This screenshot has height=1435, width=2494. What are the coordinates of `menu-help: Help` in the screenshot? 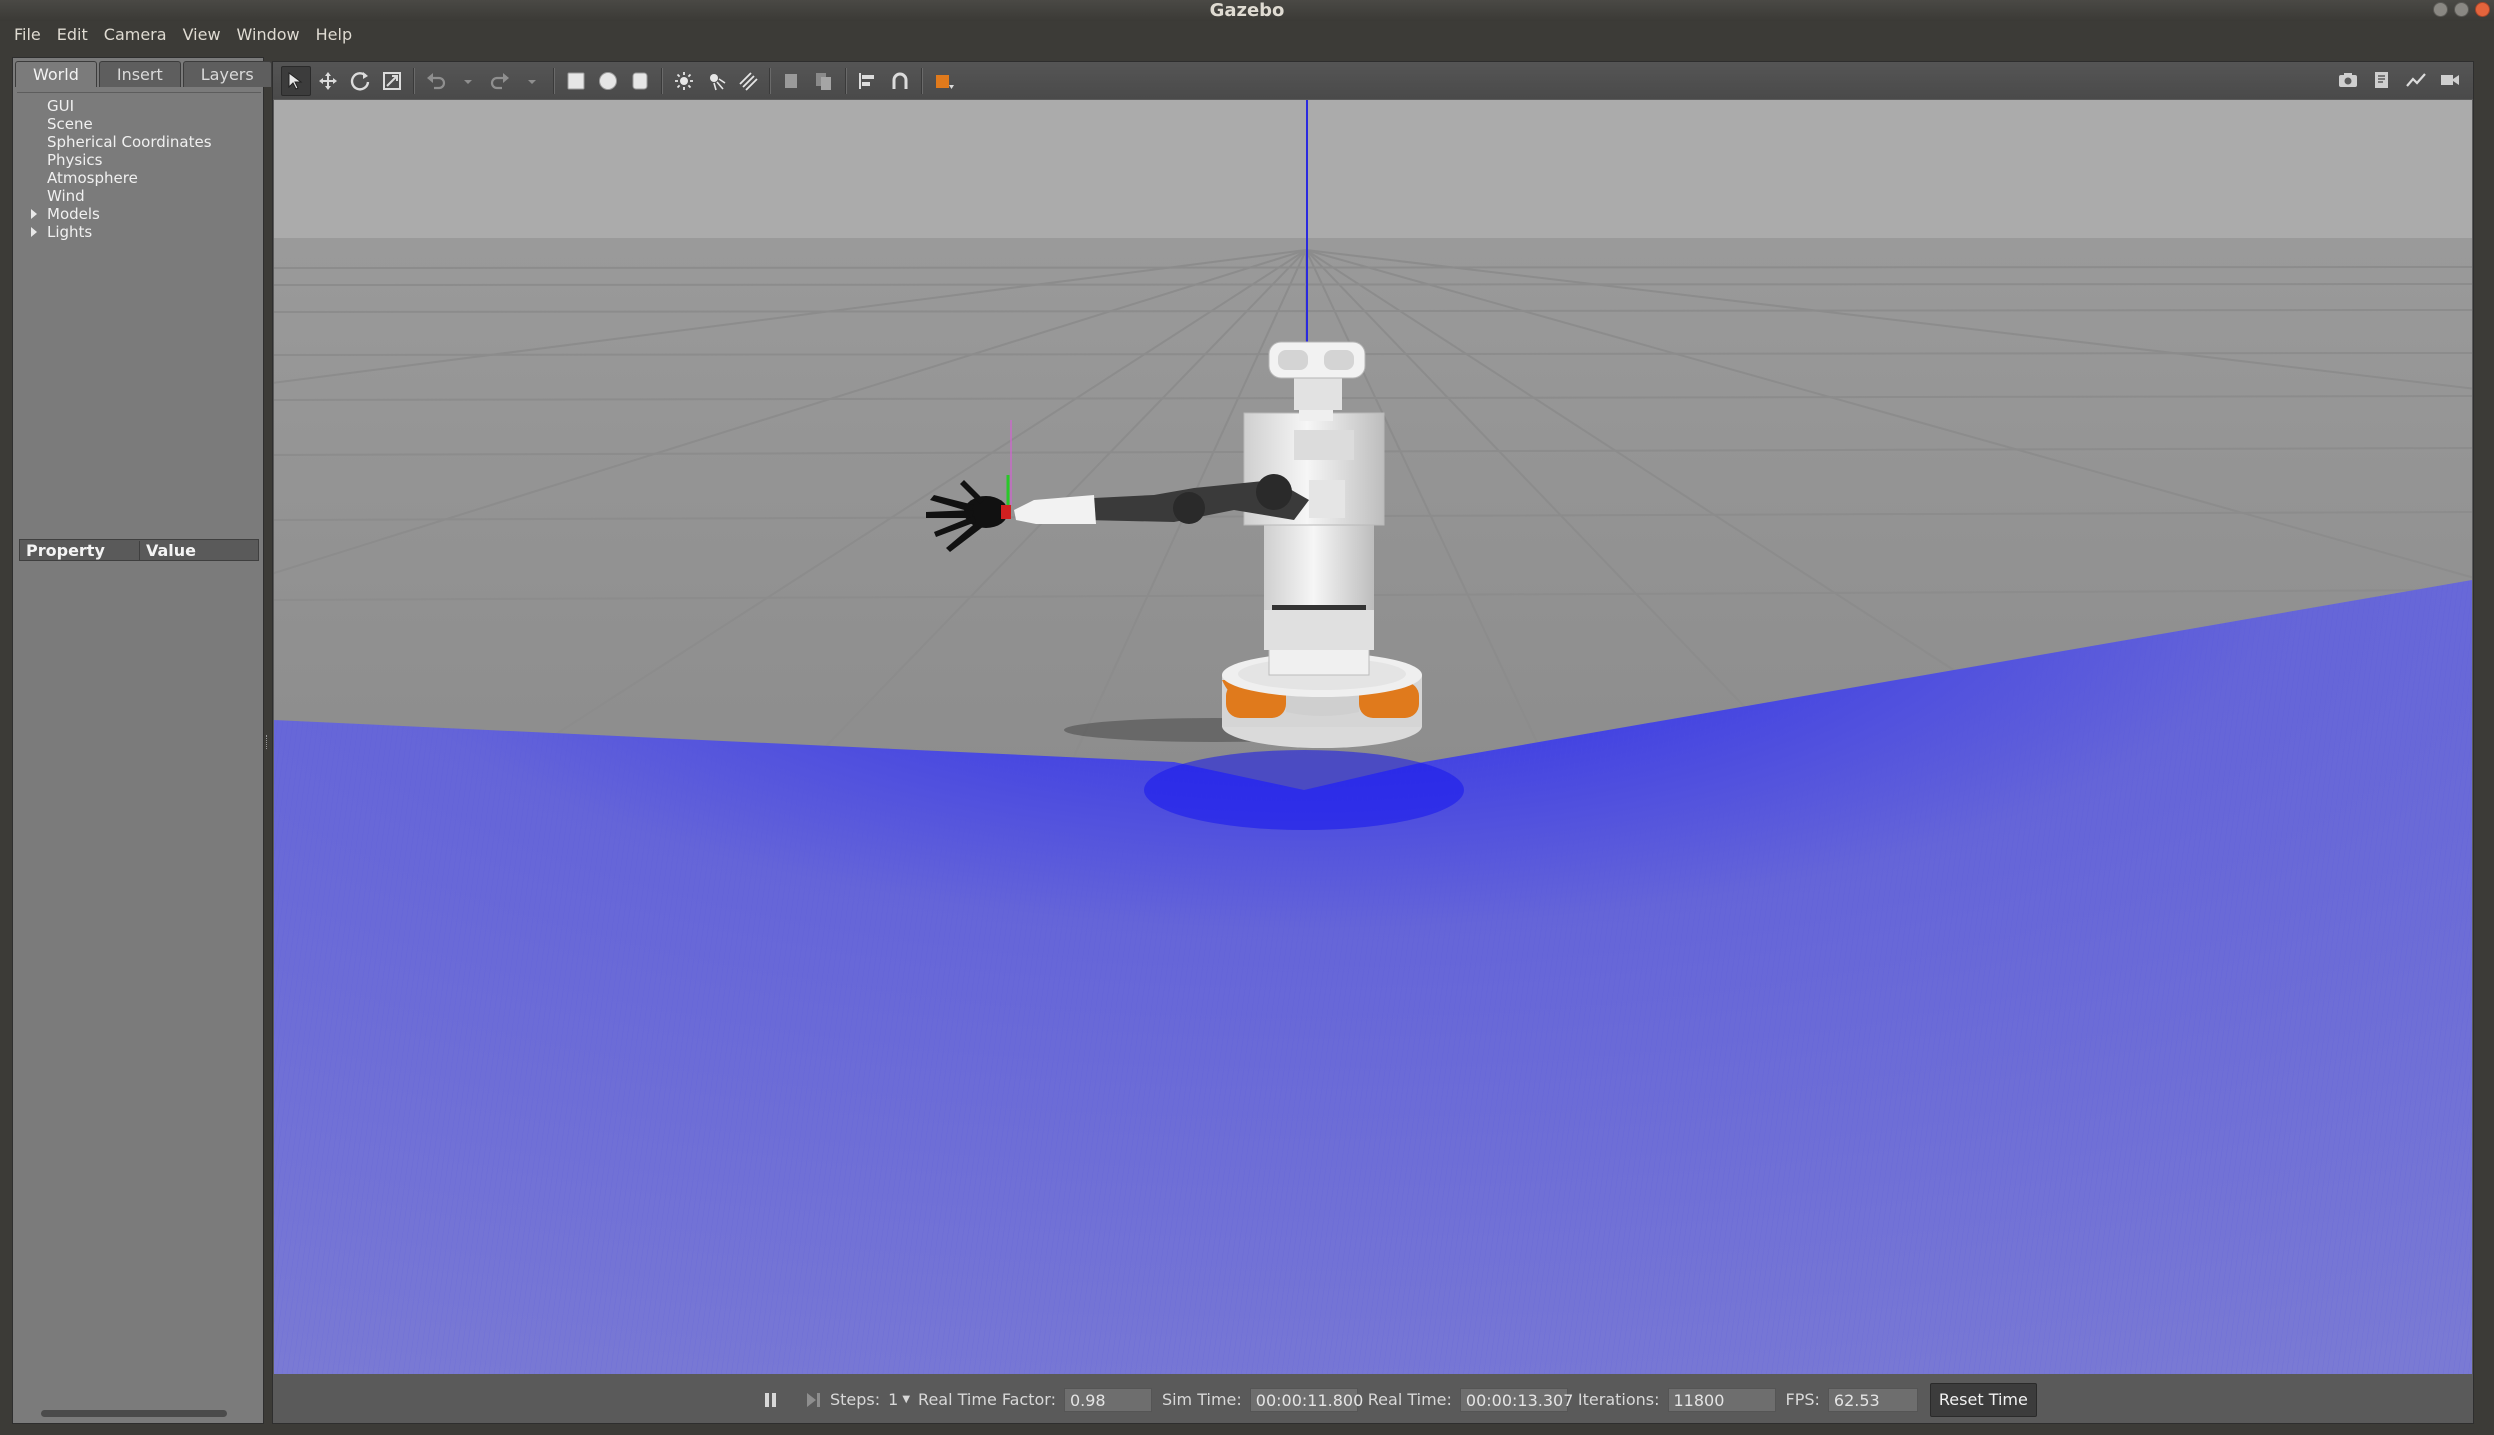 It's located at (334, 35).